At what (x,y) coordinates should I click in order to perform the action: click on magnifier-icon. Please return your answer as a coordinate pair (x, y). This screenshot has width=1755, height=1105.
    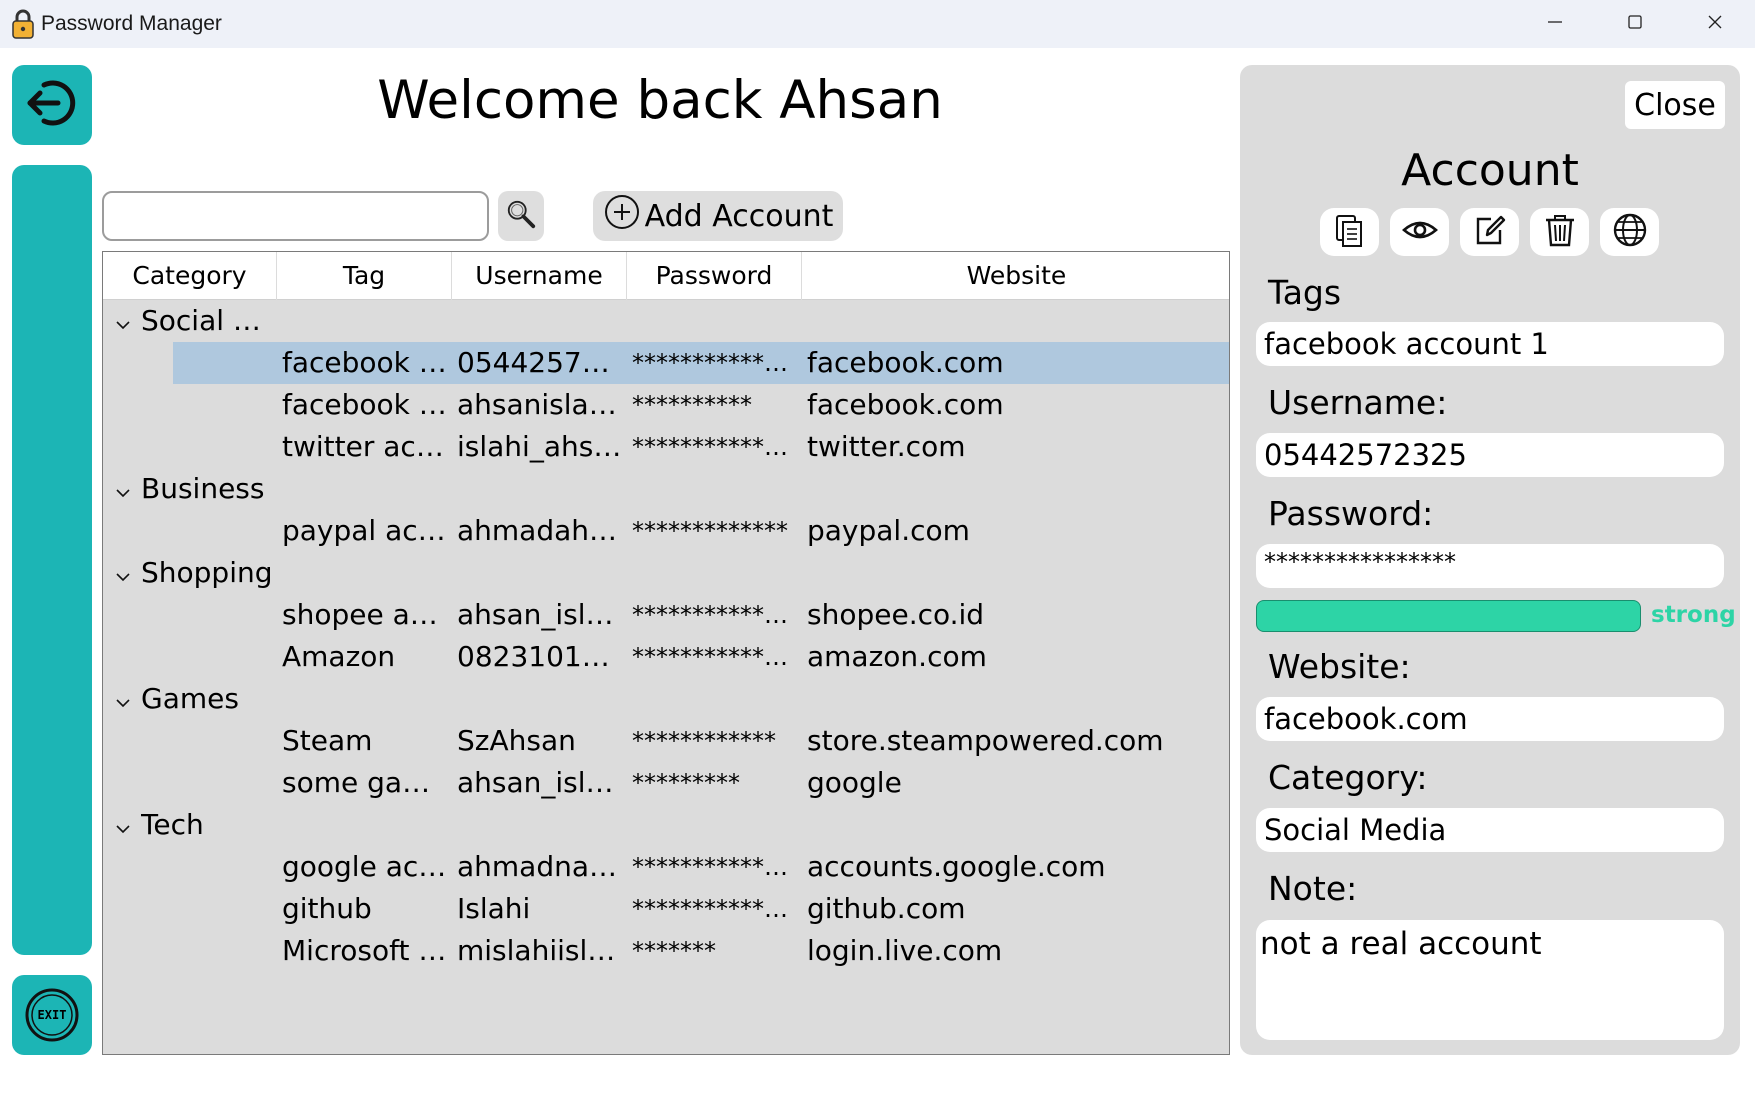
    Looking at the image, I should click on (521, 216).